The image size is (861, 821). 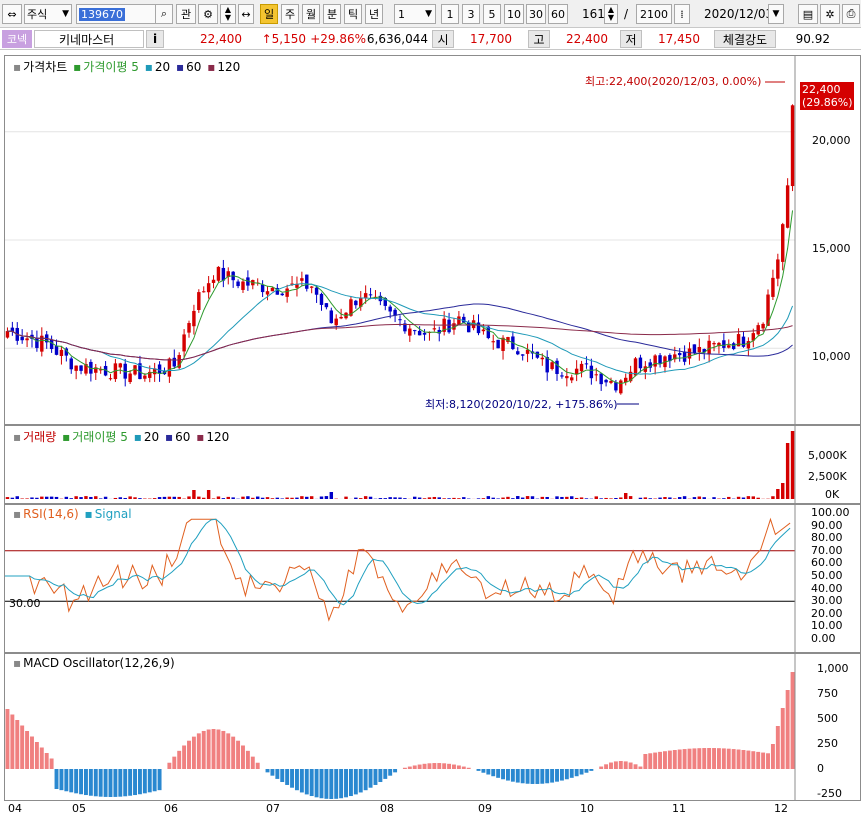 What do you see at coordinates (269, 14) in the screenshot?
I see `tab-timeframe-day: 일` at bounding box center [269, 14].